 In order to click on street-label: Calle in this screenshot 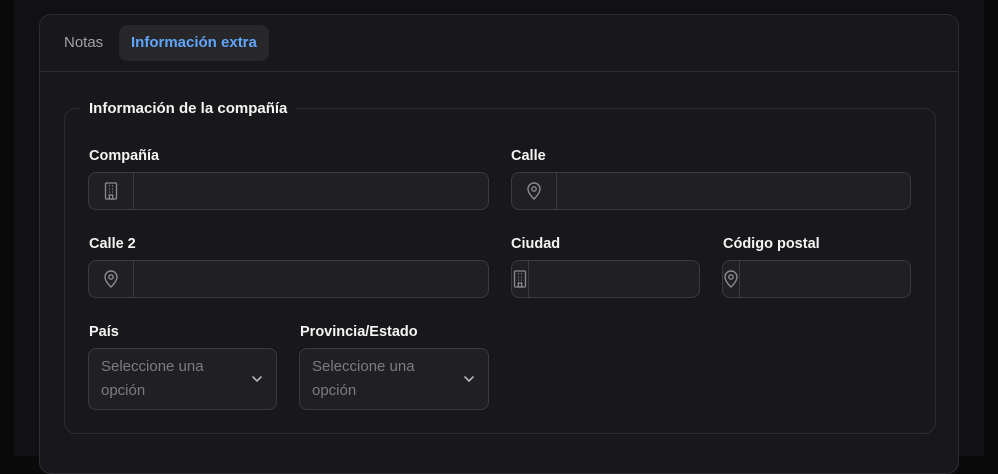, I will do `click(528, 156)`.